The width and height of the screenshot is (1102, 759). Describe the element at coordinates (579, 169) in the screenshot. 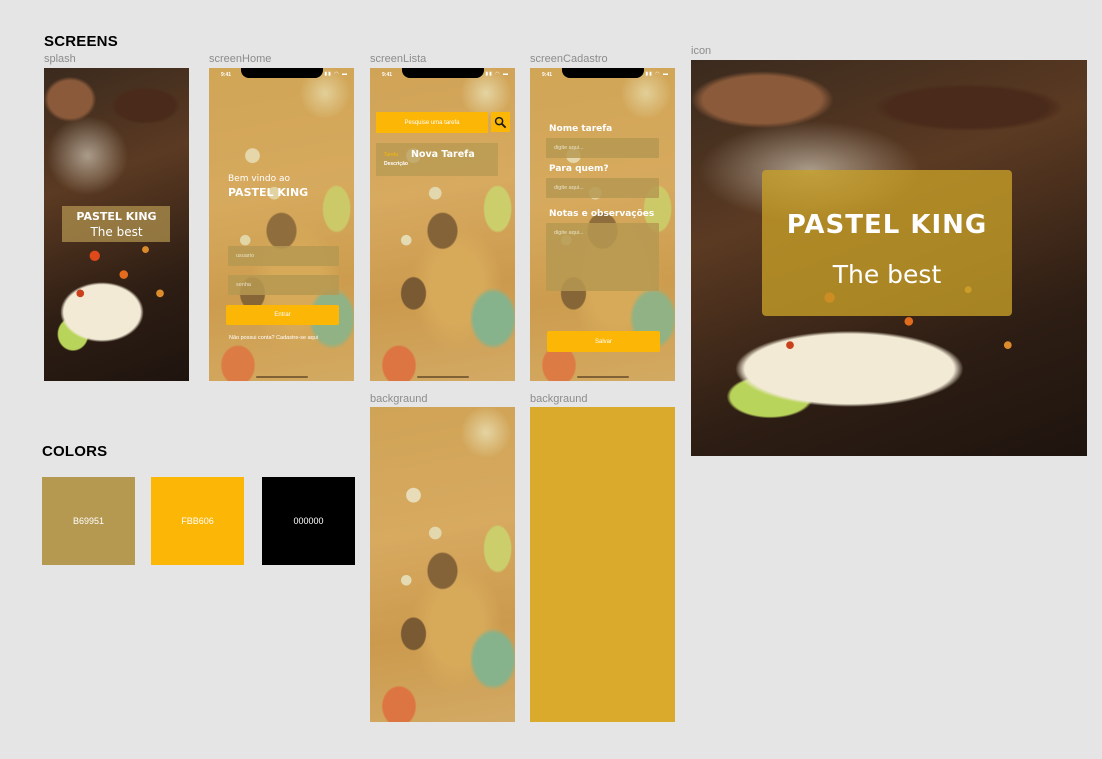

I see `for-whom-label: Para quem?` at that location.